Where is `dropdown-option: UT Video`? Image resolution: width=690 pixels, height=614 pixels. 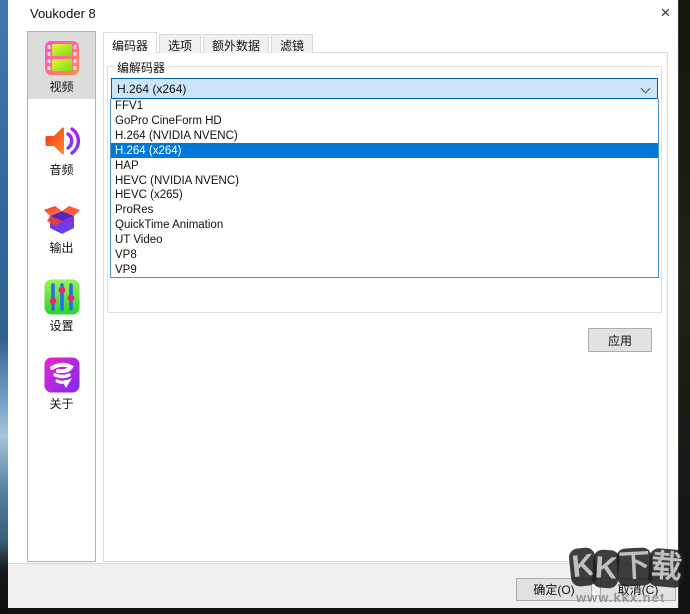
dropdown-option: UT Video is located at coordinates (384, 239).